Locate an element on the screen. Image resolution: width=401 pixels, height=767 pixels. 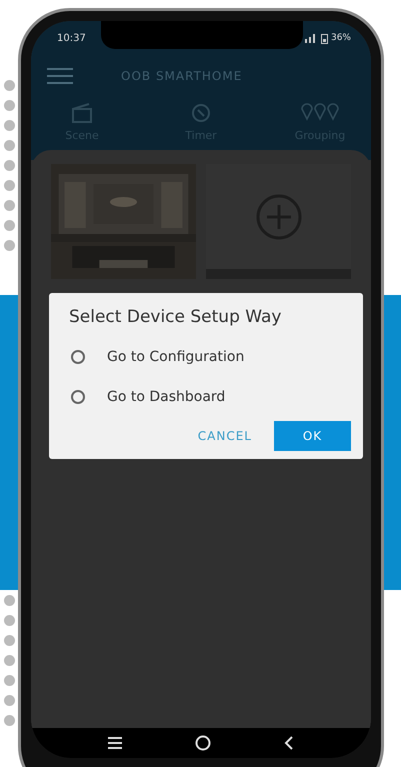
back-icon is located at coordinates (289, 743).